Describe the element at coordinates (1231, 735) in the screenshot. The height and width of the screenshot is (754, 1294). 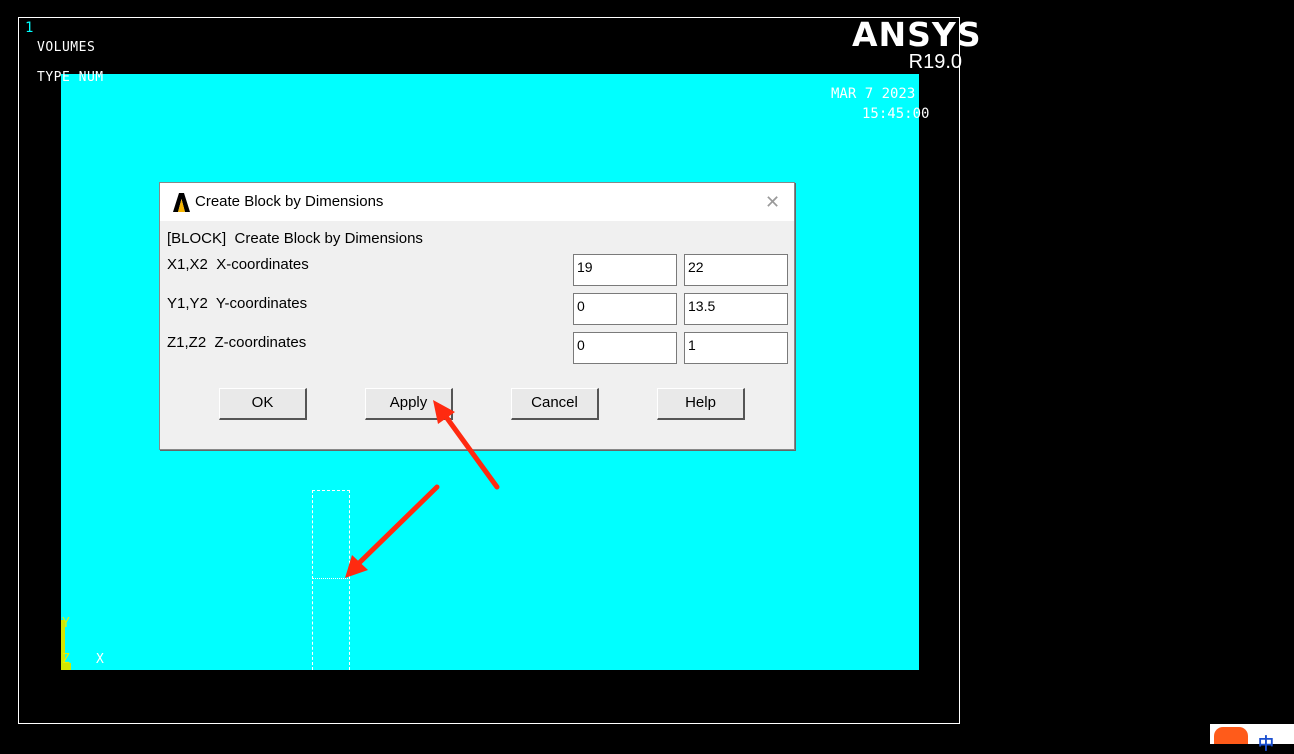
I see `ime-logo-icon` at that location.